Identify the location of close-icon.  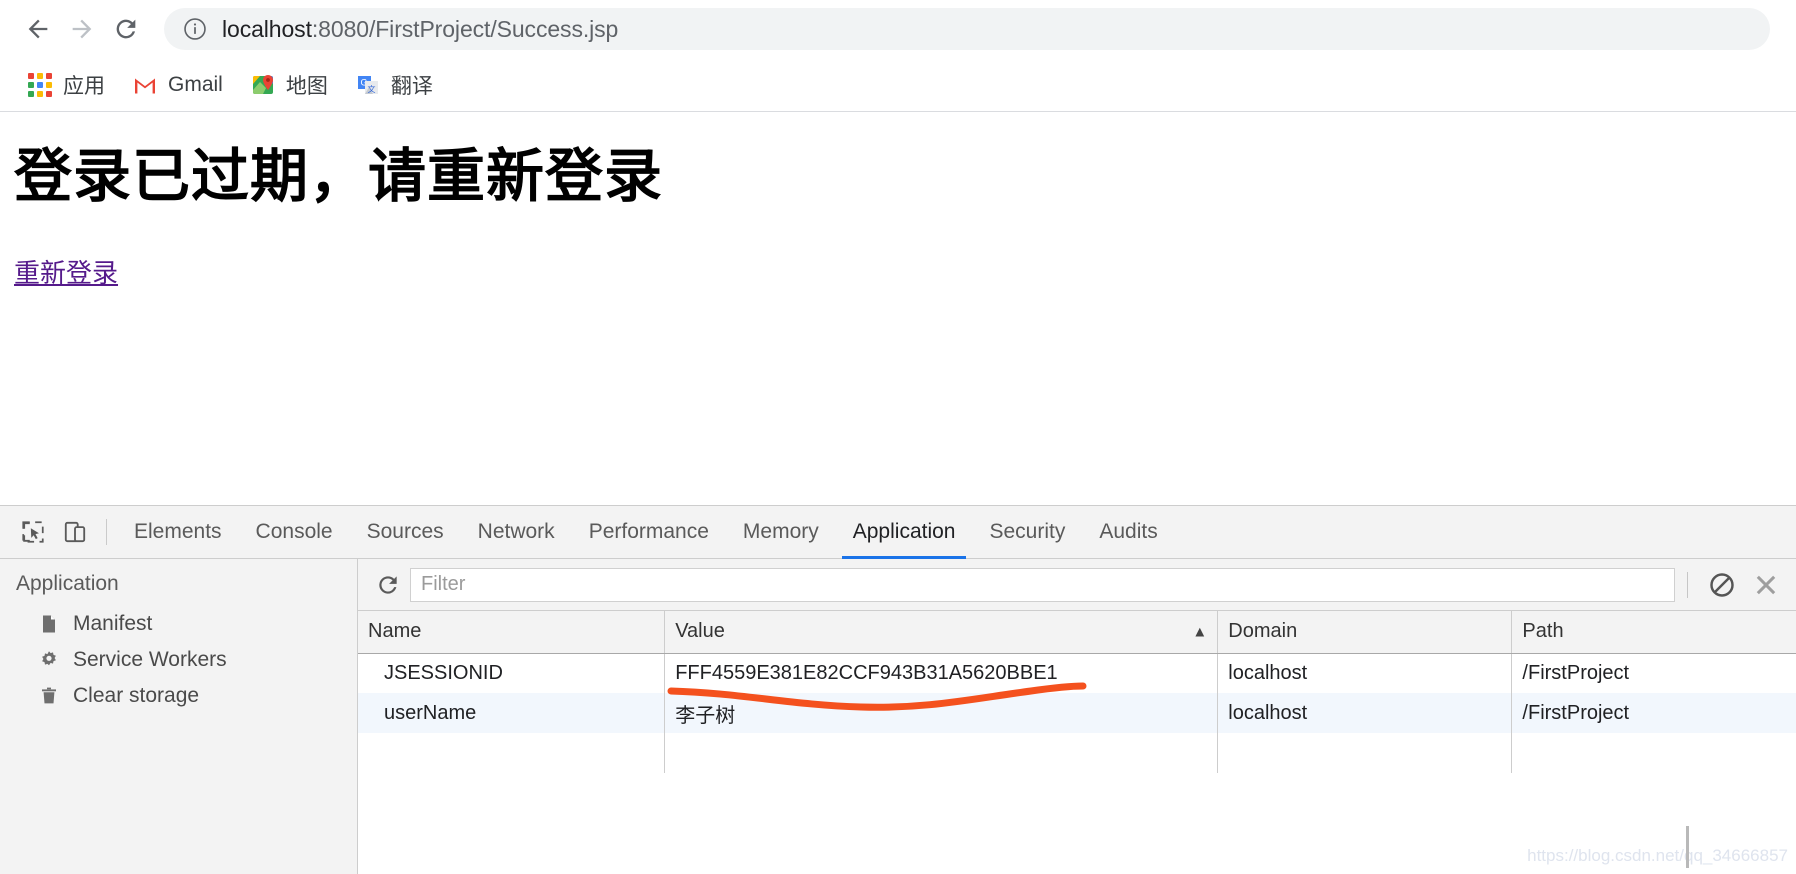
(1766, 584).